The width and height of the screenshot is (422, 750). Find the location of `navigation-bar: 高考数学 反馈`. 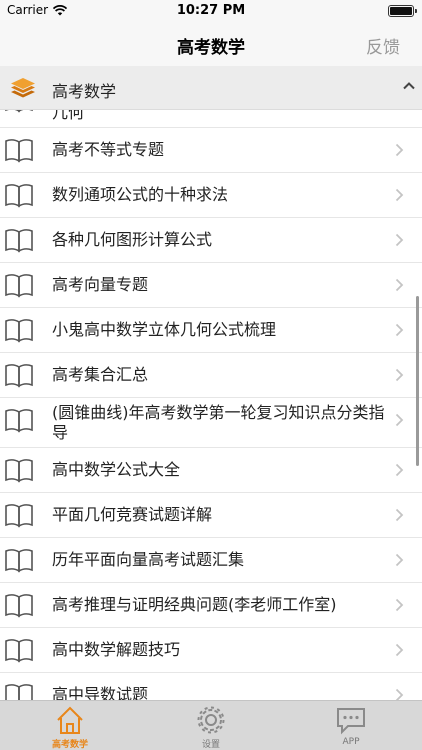

navigation-bar: 高考数学 反馈 is located at coordinates (211, 44).